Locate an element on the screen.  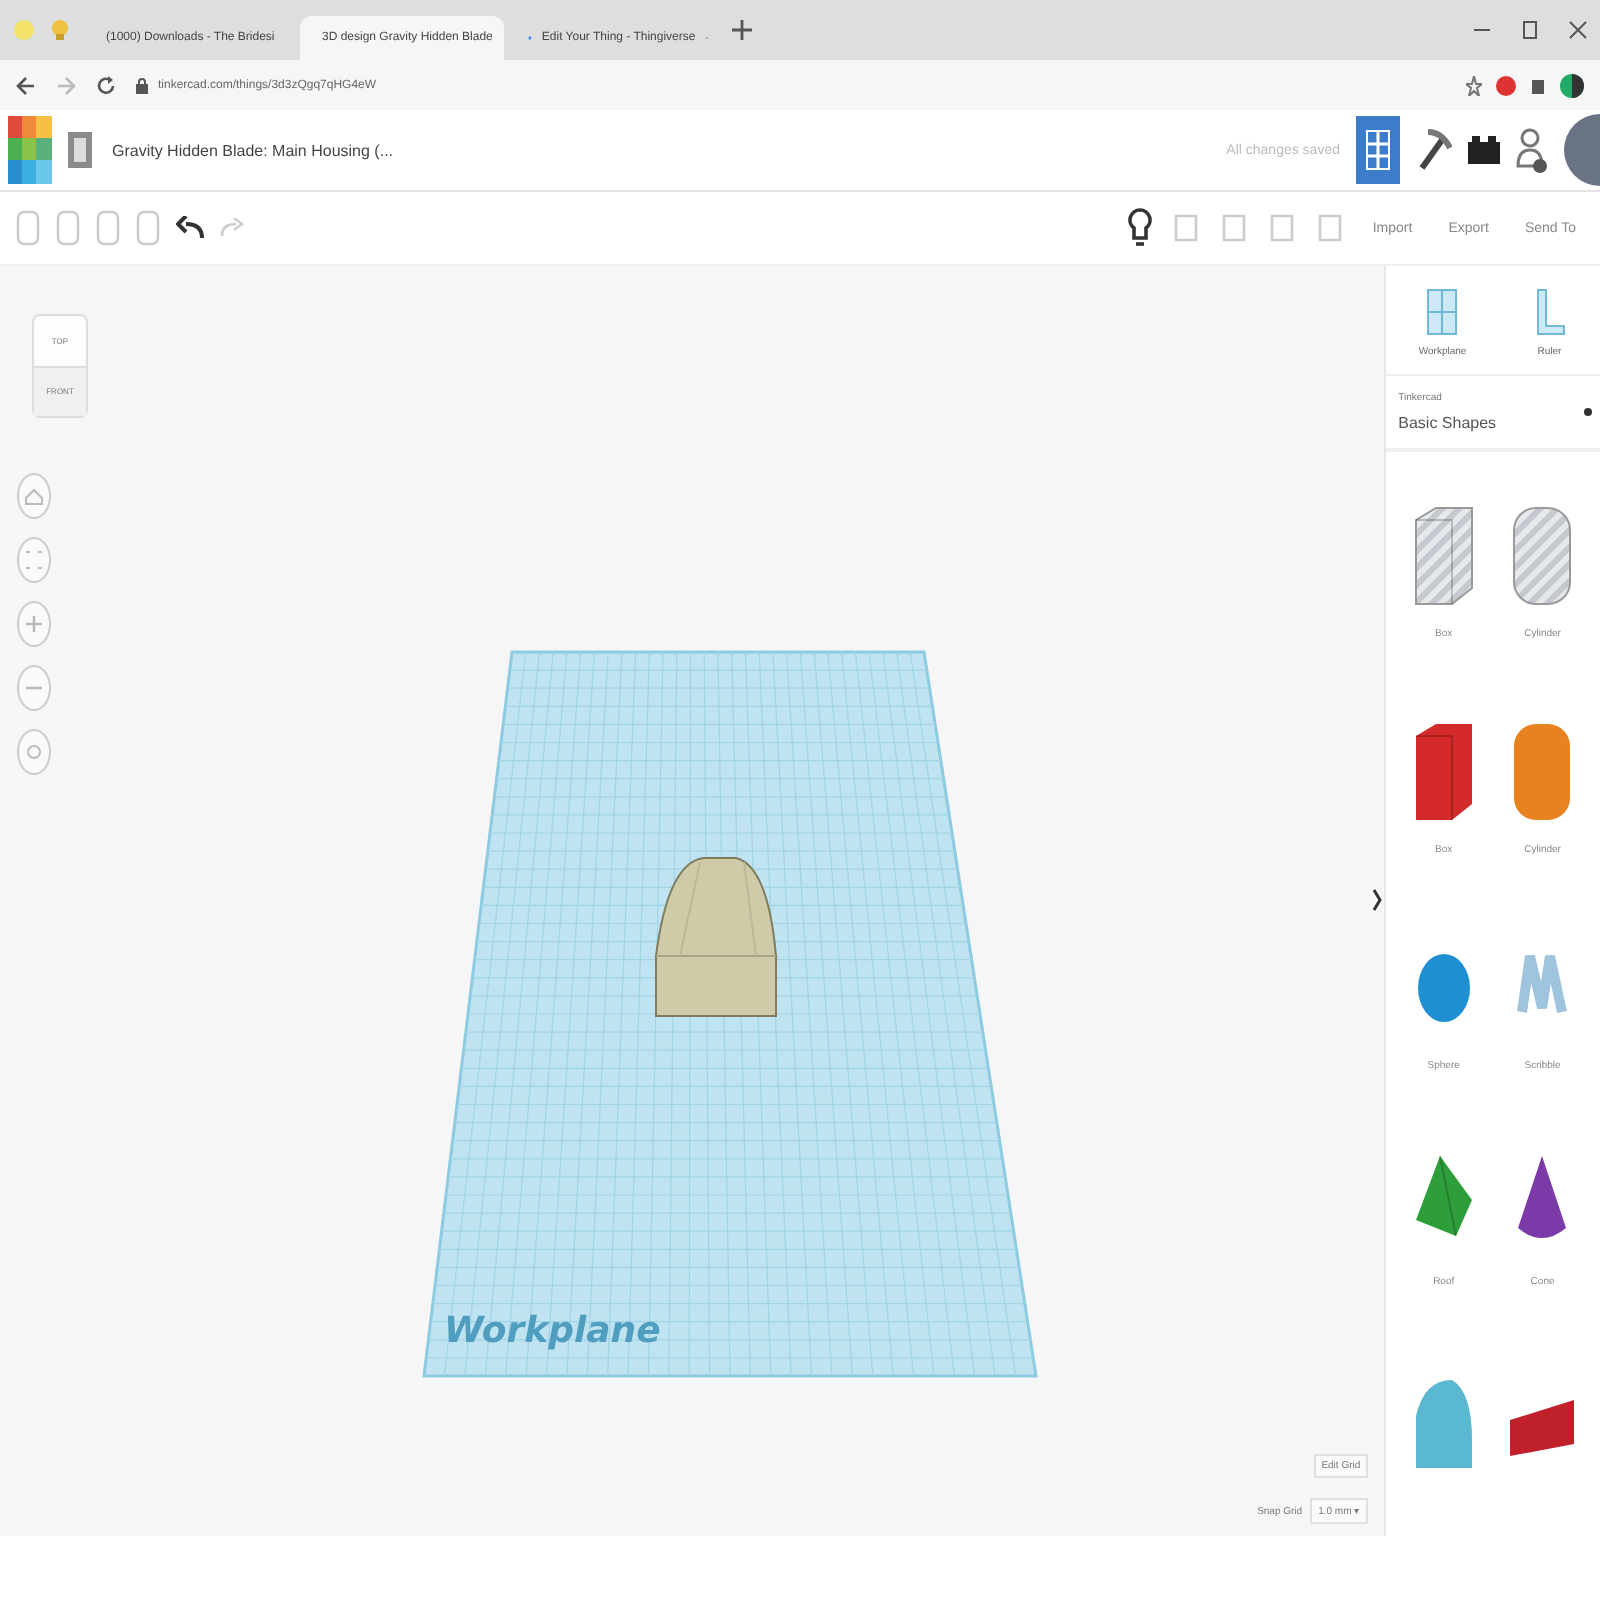
undo-icon is located at coordinates (190, 228).